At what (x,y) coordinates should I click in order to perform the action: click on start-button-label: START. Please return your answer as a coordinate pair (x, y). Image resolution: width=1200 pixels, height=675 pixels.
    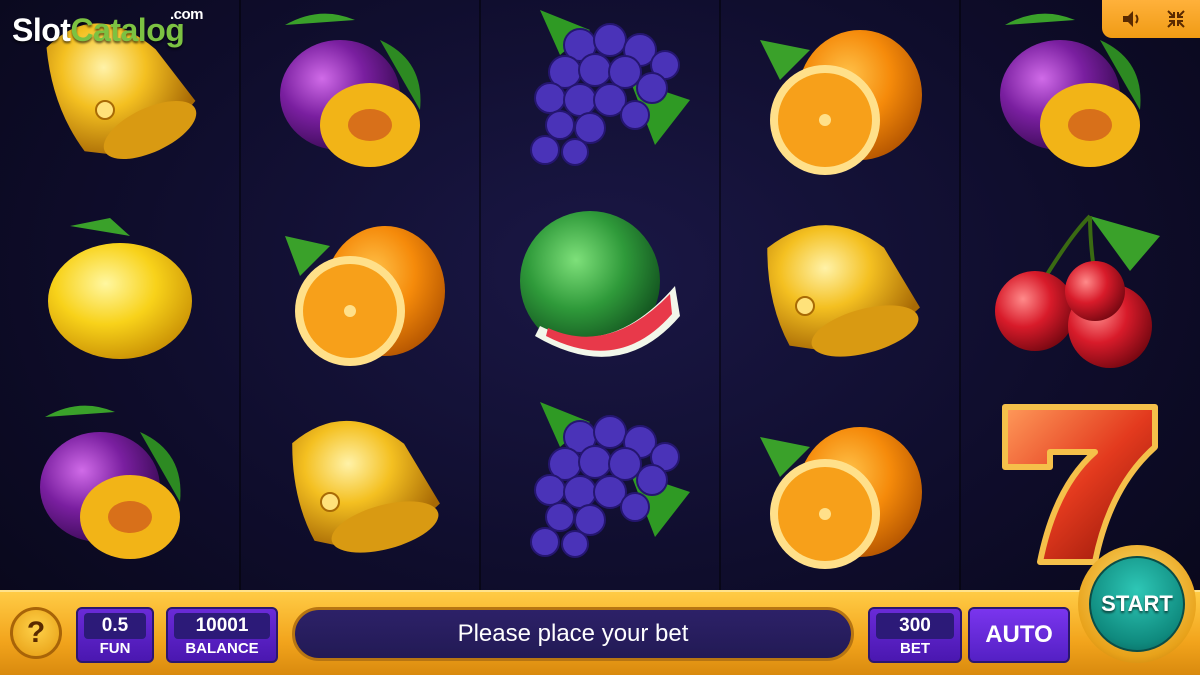
    Looking at the image, I should click on (1137, 604).